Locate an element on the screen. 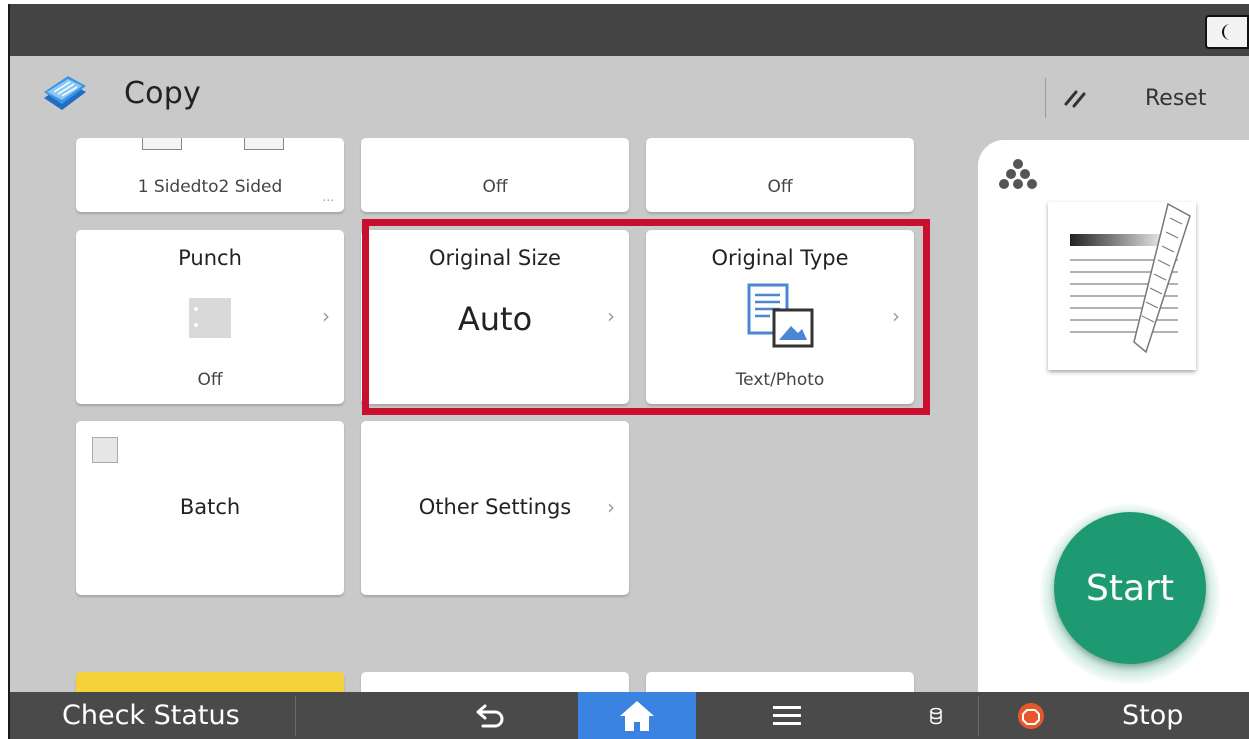  menu-icon is located at coordinates (787, 715).